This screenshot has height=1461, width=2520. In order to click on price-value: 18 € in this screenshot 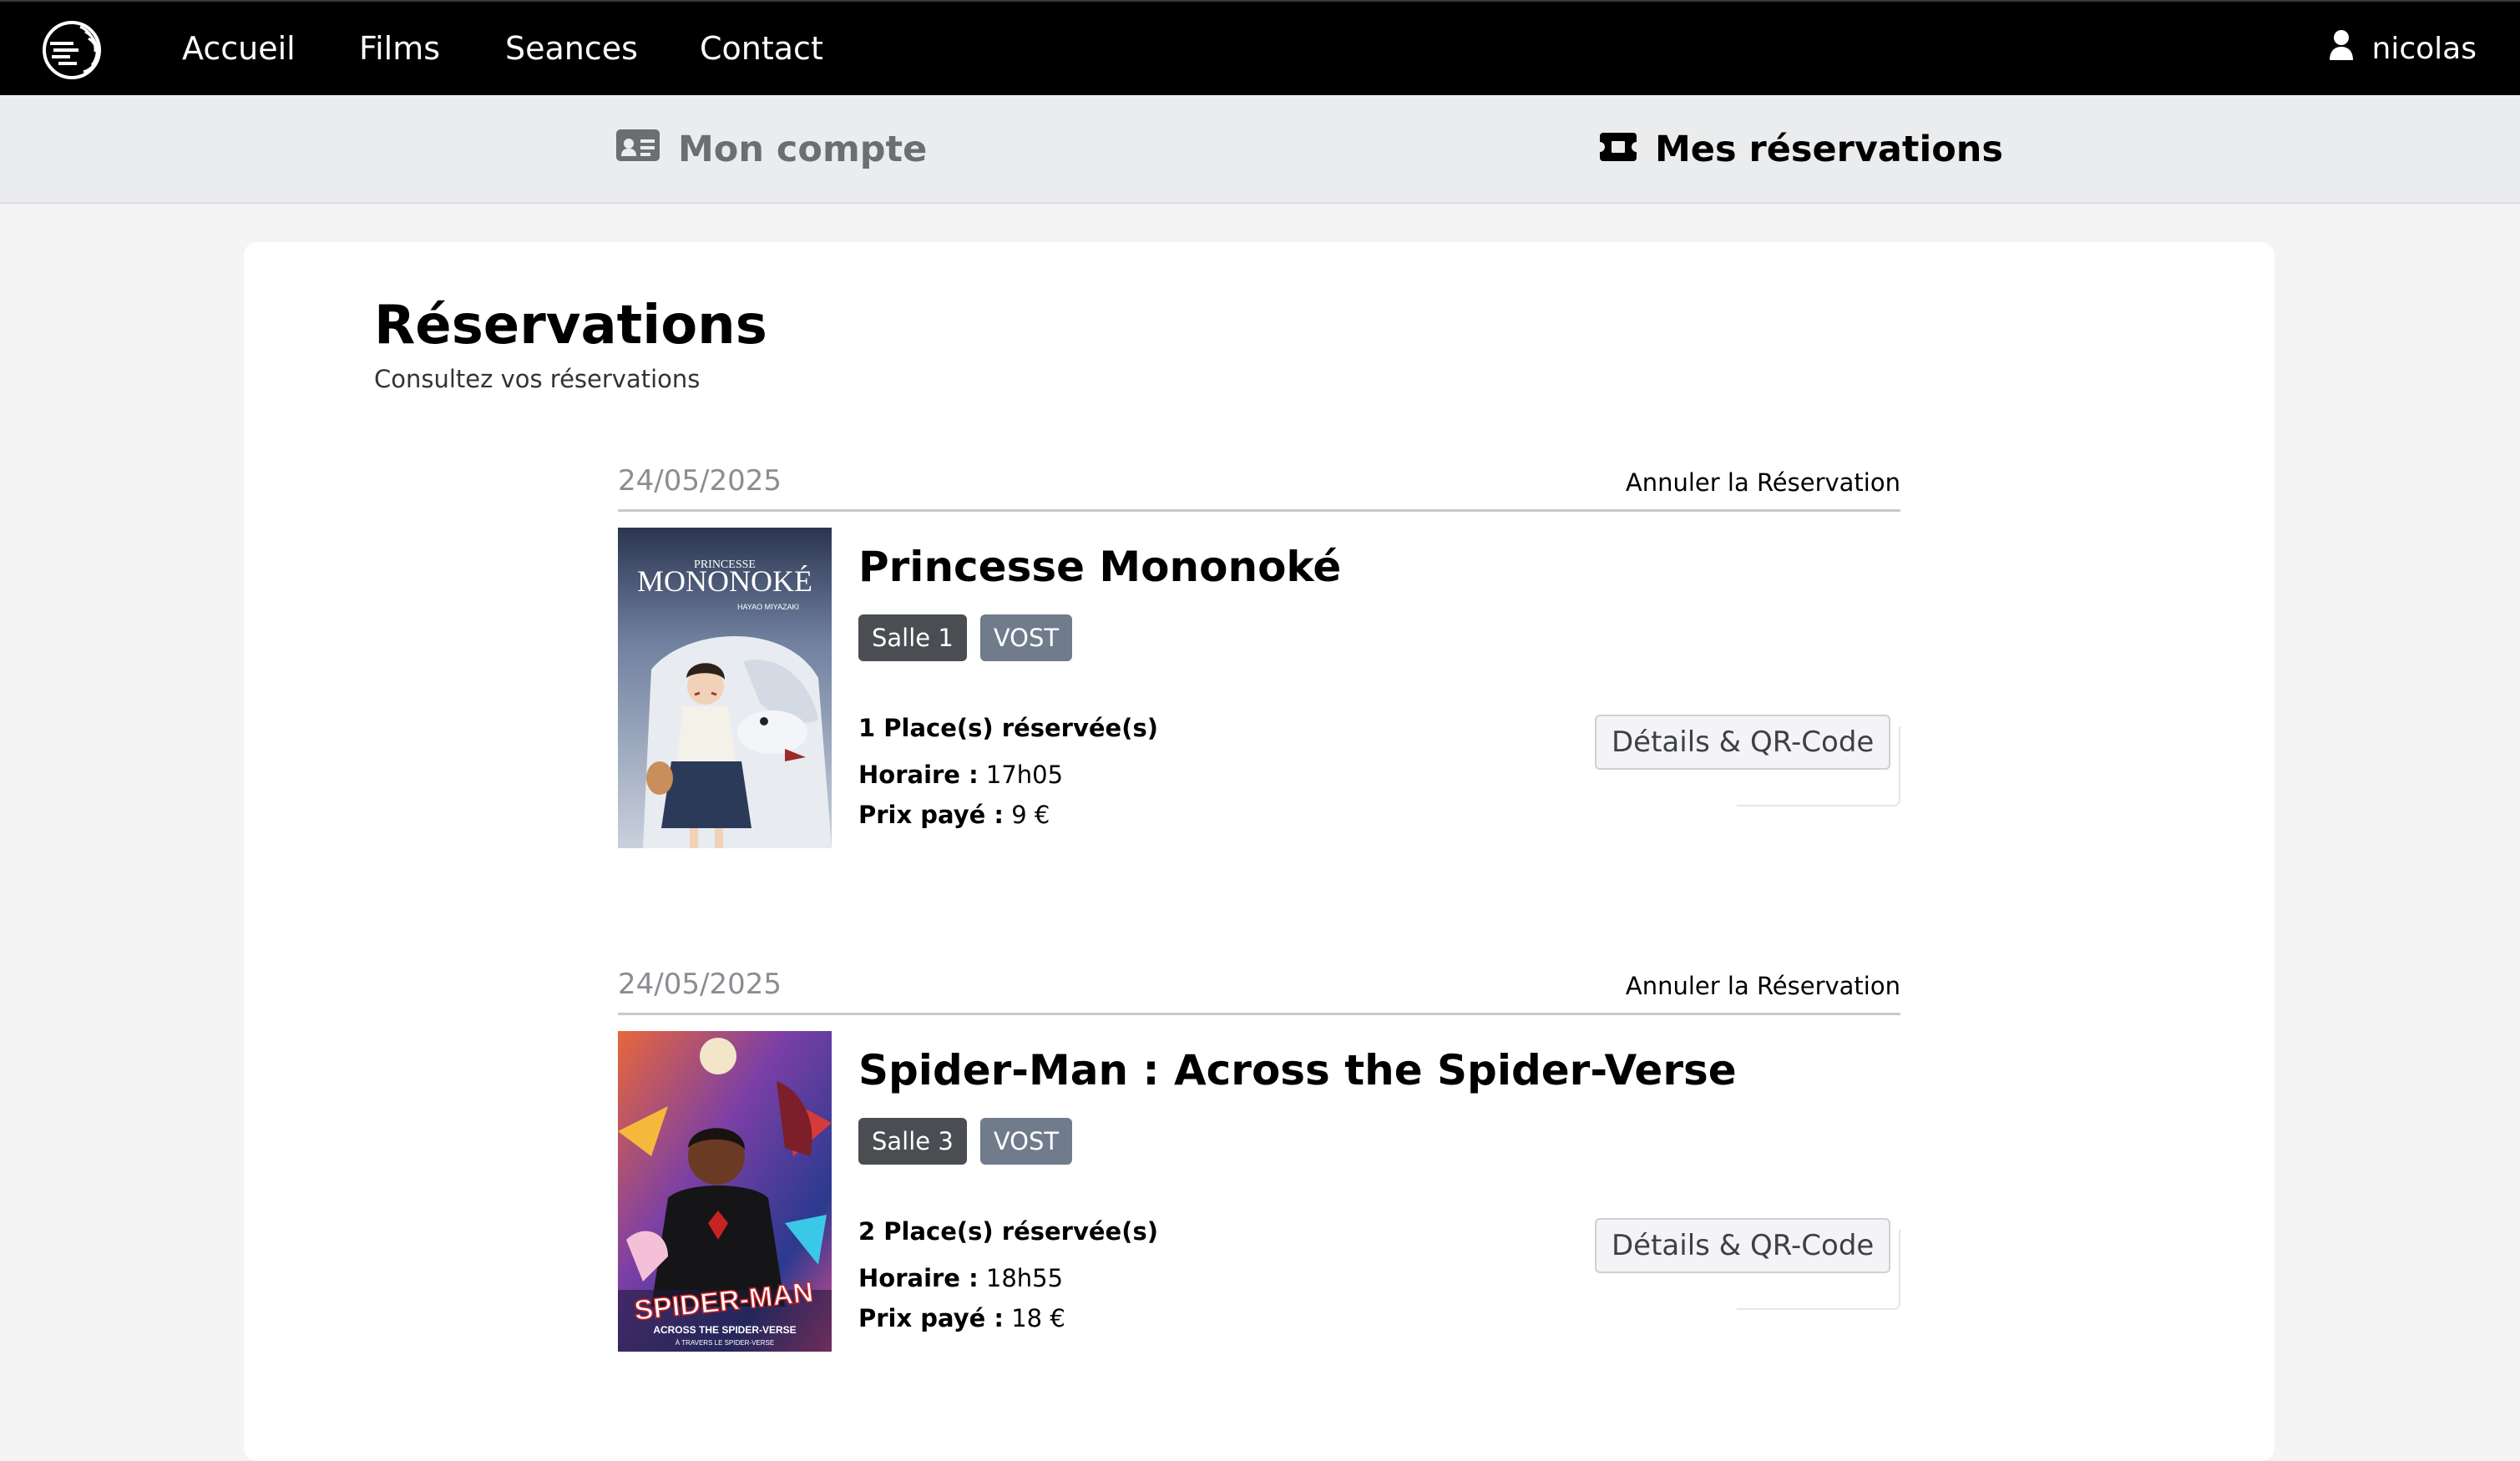, I will do `click(1038, 1318)`.